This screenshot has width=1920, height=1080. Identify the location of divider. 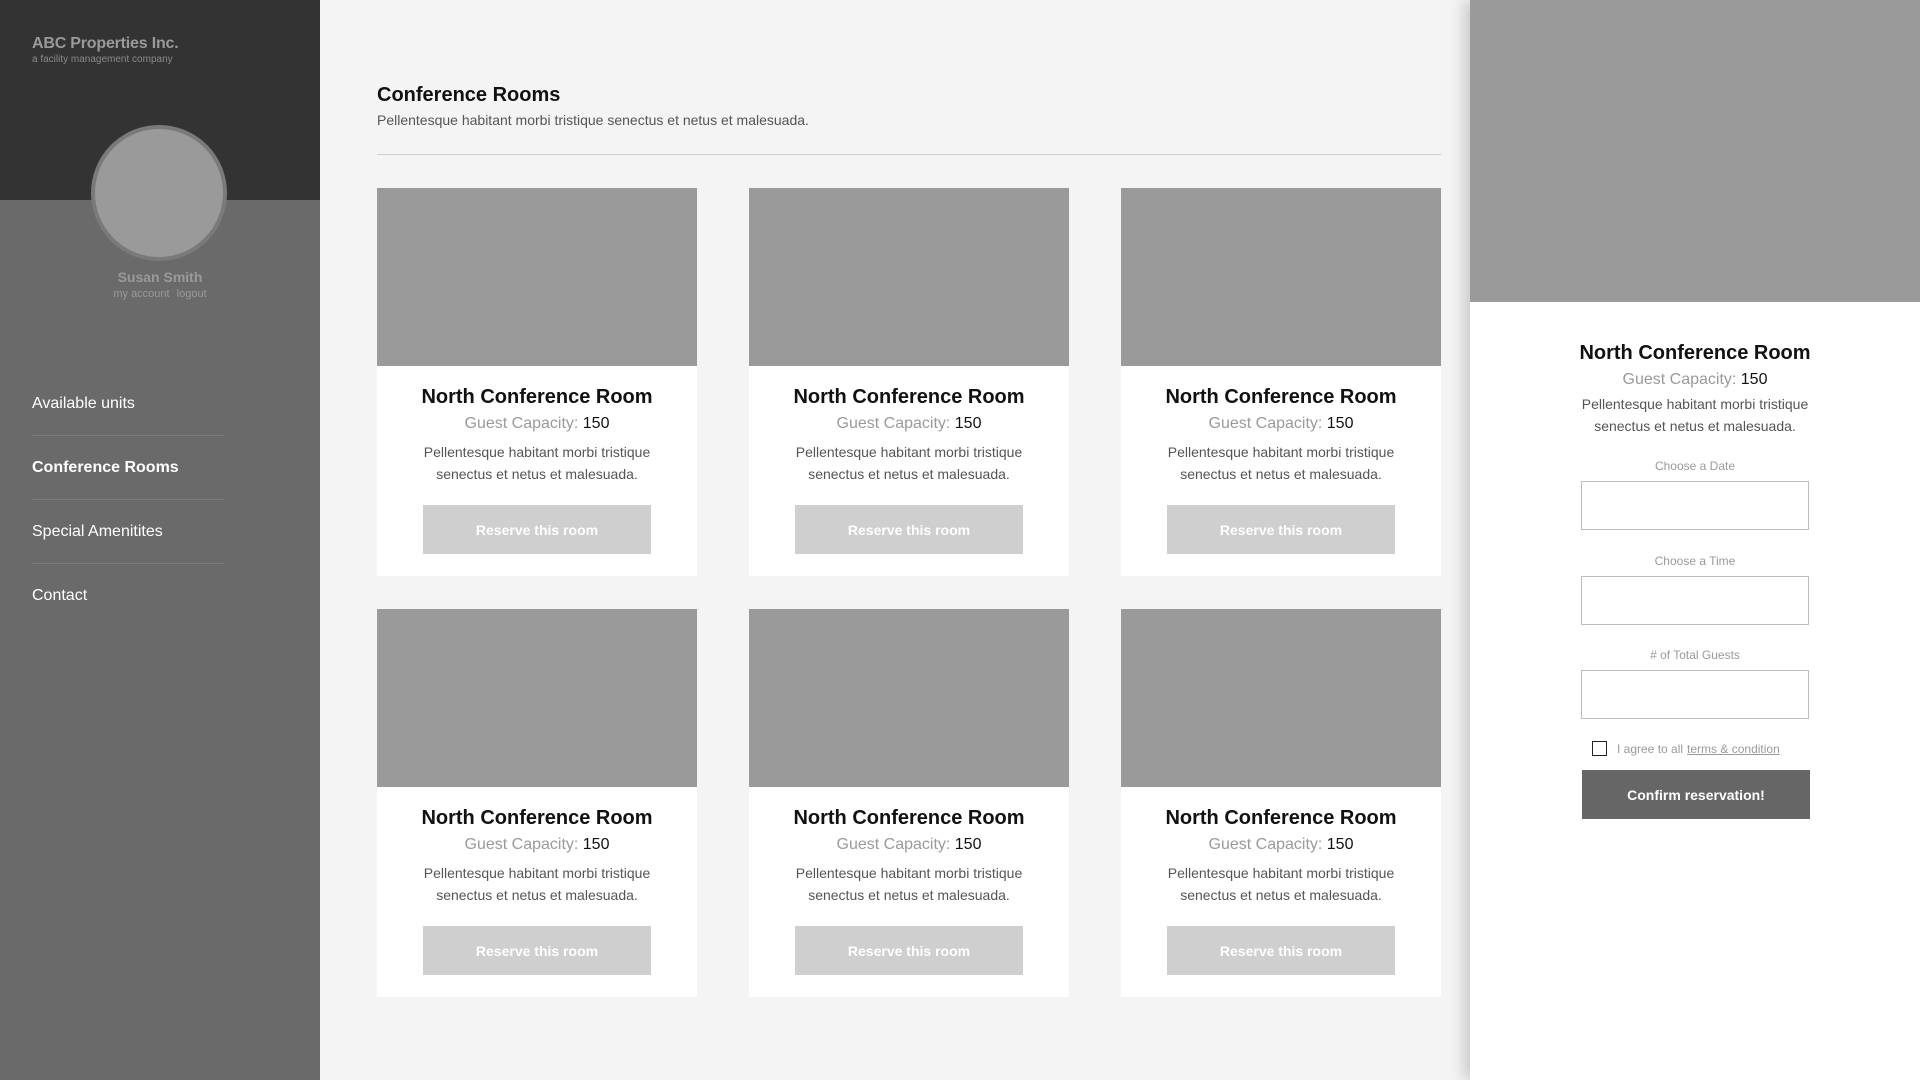
(909, 154).